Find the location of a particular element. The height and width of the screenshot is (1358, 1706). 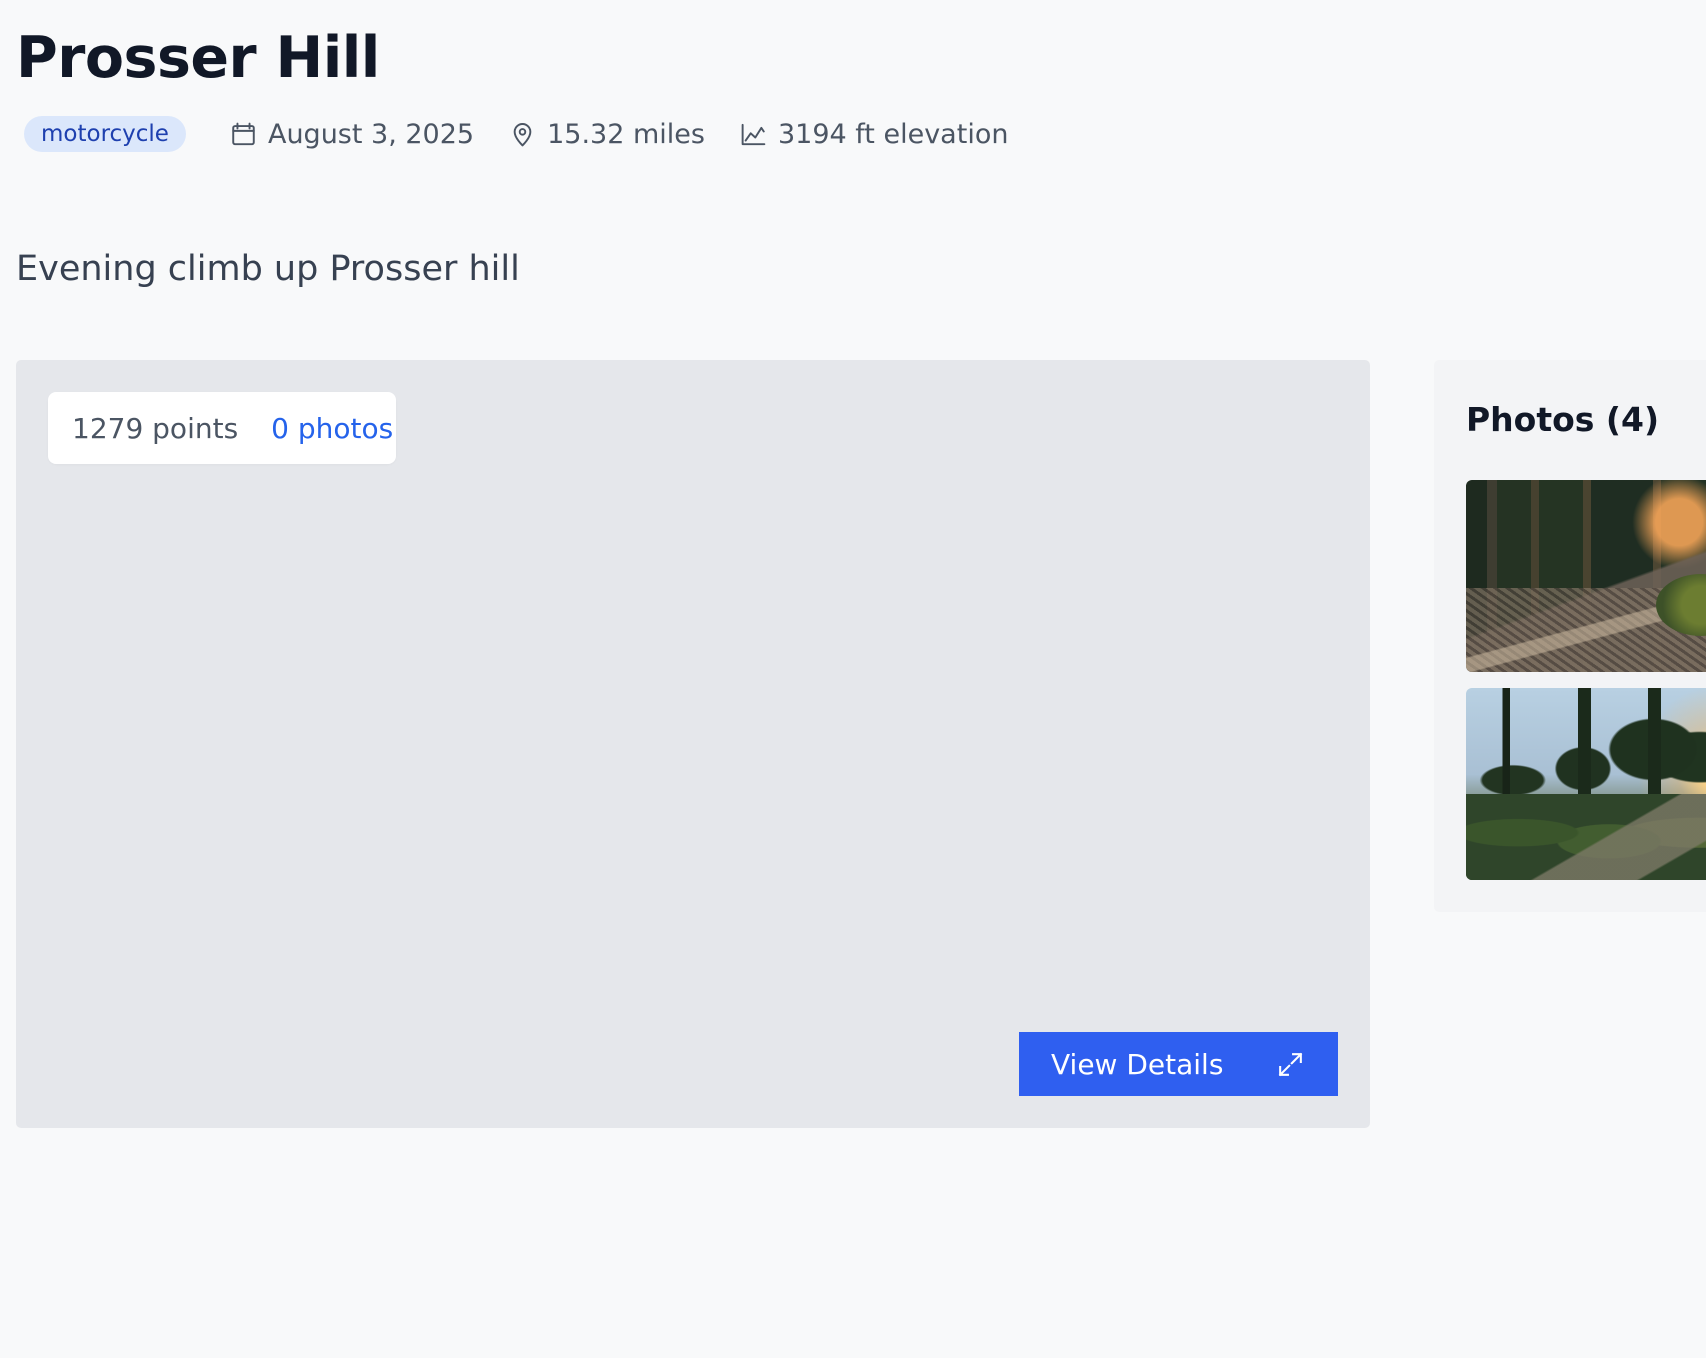

page-title: Prosser Hill is located at coordinates (198, 58).